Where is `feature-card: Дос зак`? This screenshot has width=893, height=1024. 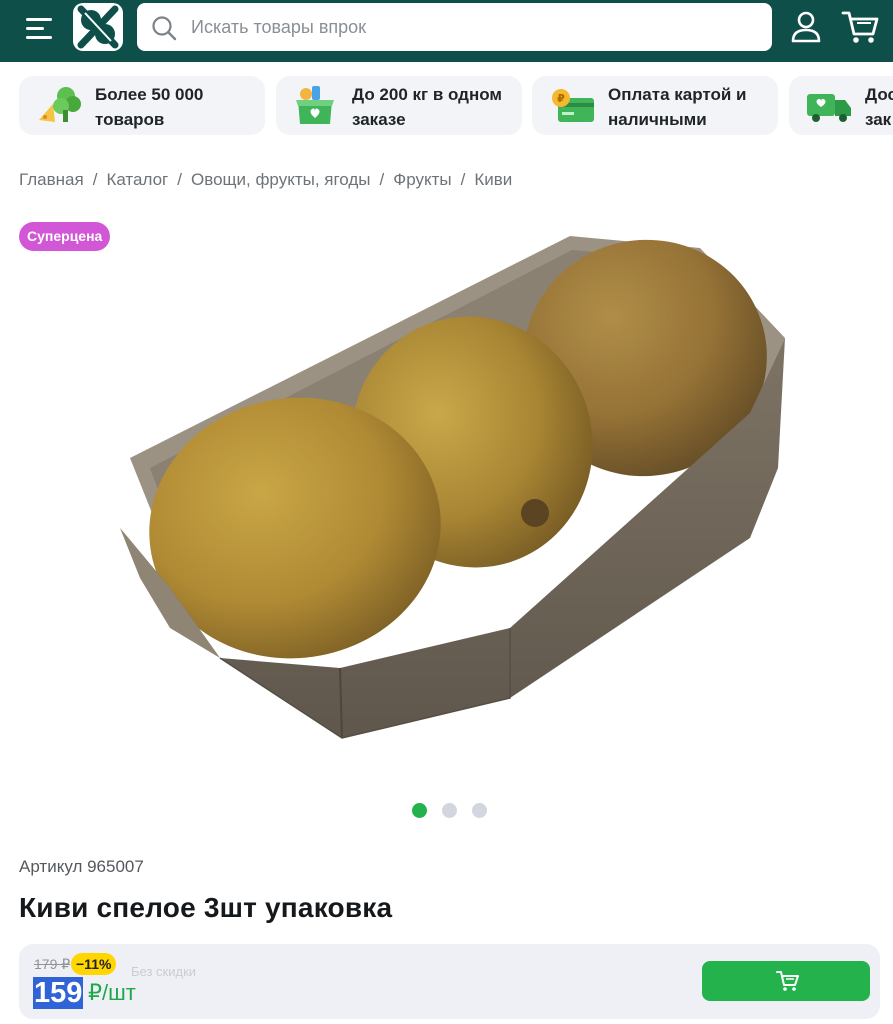
feature-card: Дос зак is located at coordinates (841, 105).